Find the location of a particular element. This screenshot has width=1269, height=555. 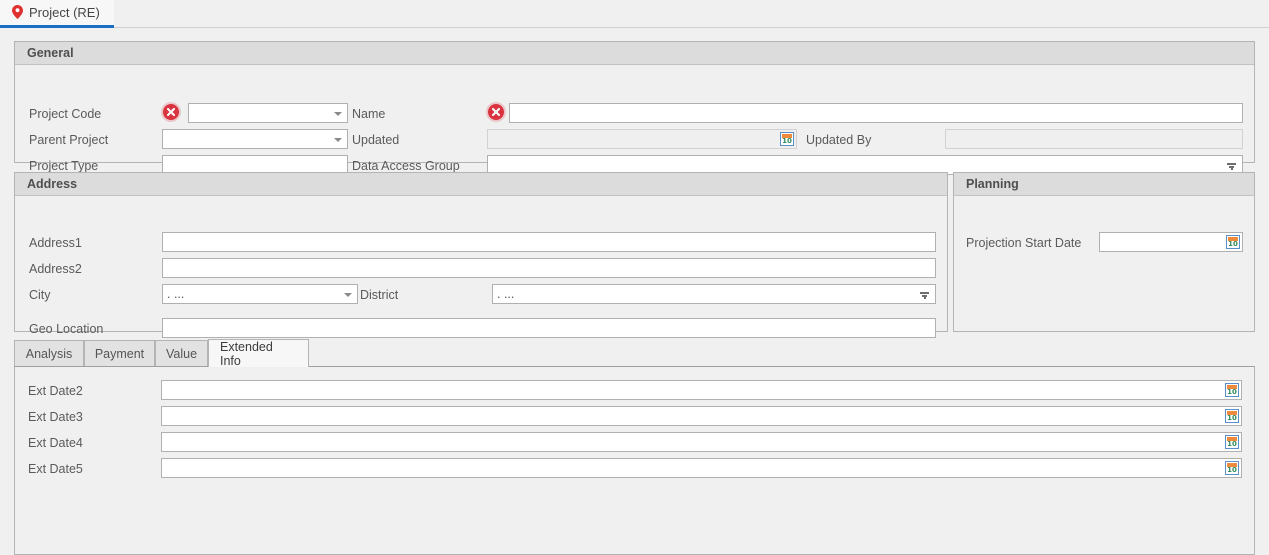

ext-date5-input: 10 is located at coordinates (701, 468).